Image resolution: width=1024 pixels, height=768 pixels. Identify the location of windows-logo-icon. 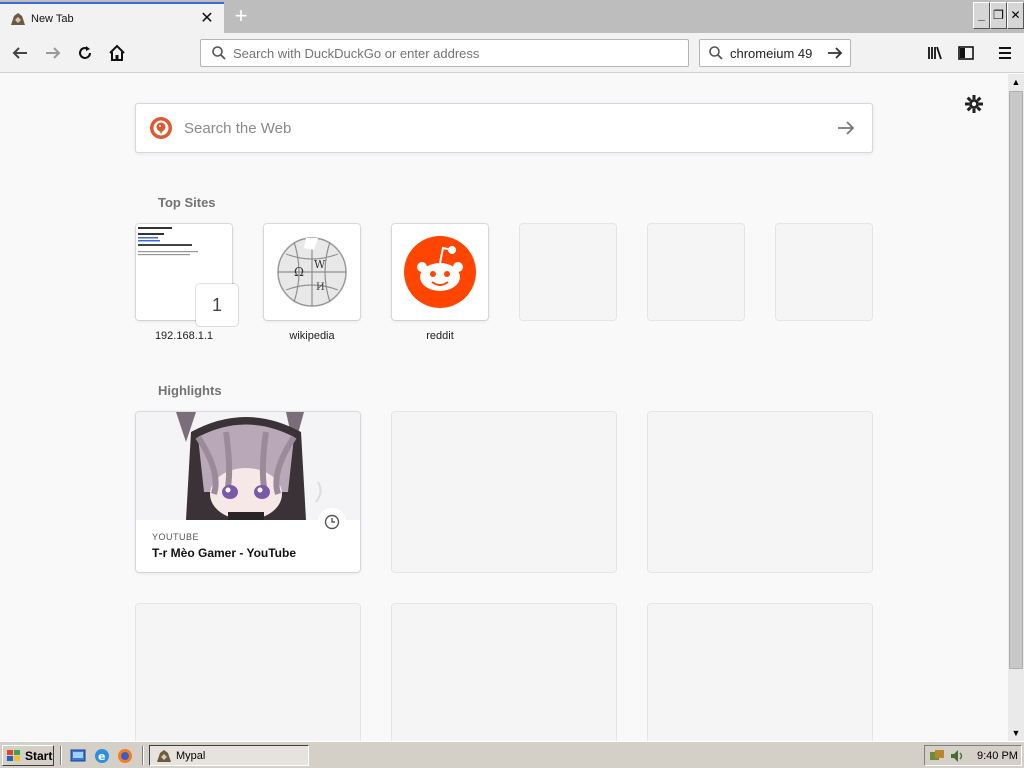
(13, 755).